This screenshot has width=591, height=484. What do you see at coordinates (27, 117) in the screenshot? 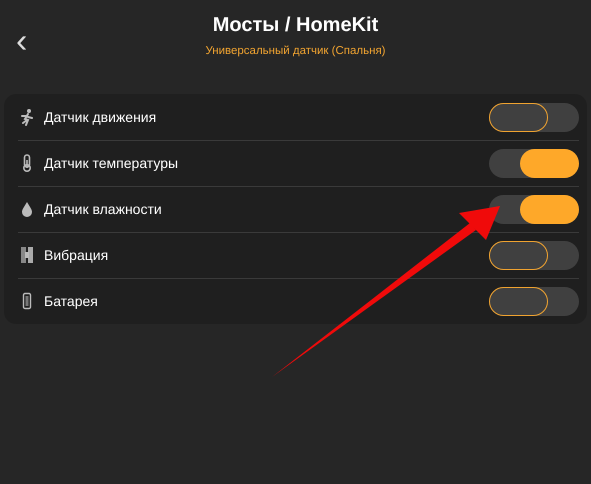
I see `running-figure-icon` at bounding box center [27, 117].